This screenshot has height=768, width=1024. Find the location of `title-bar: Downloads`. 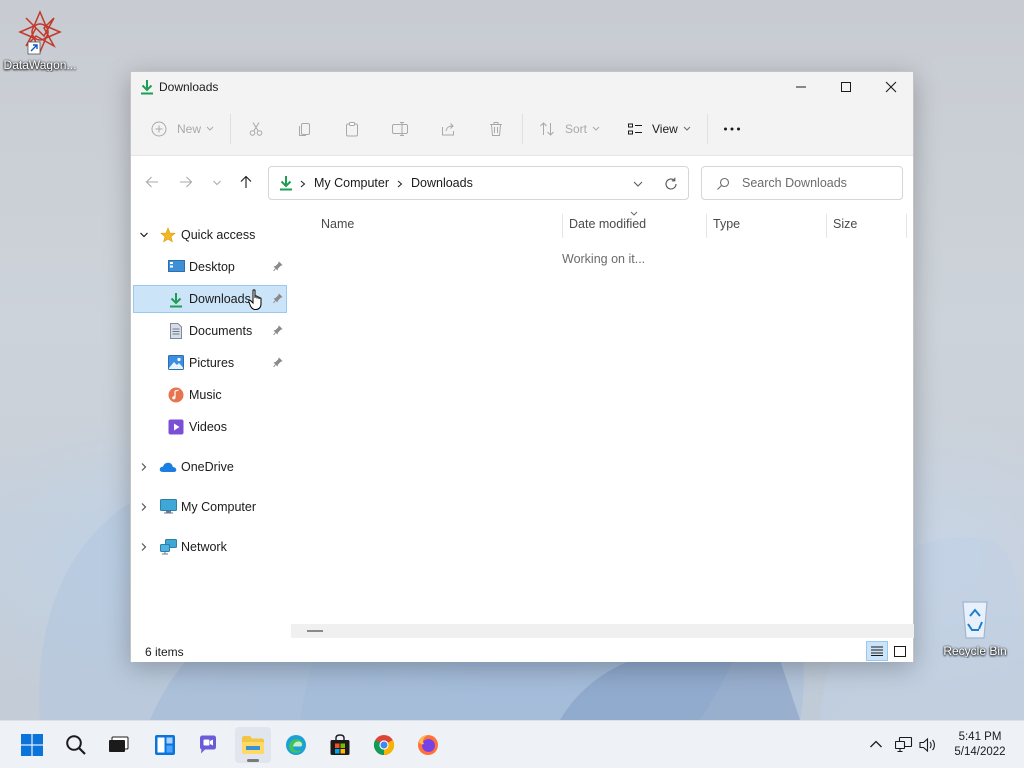

title-bar: Downloads is located at coordinates (522, 87).